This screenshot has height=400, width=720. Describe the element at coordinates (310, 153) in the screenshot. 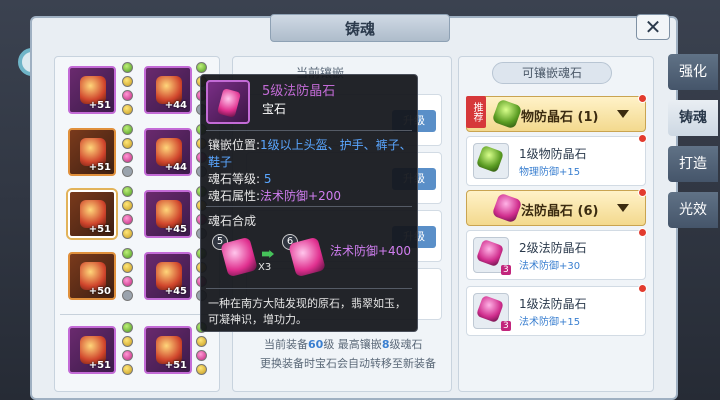

I see `tooltip-slot-line: 镶嵌位置:1级以上头盔、护手、裤子、鞋子` at that location.